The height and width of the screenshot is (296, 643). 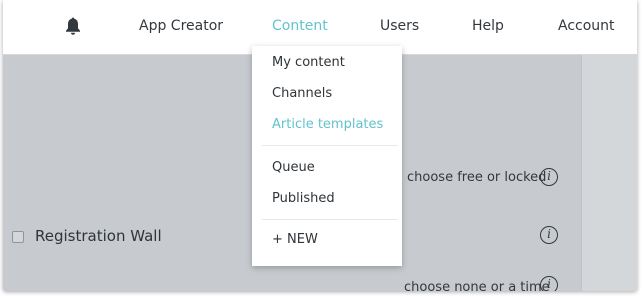 I want to click on nav-content: Content, so click(x=300, y=26).